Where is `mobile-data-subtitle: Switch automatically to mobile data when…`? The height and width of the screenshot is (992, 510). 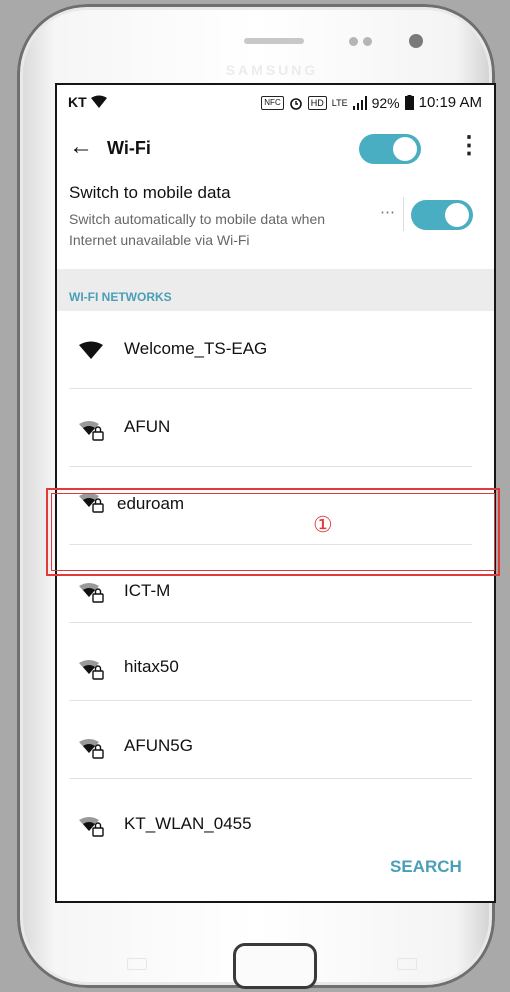
mobile-data-subtitle: Switch automatically to mobile data when… is located at coordinates (197, 229).